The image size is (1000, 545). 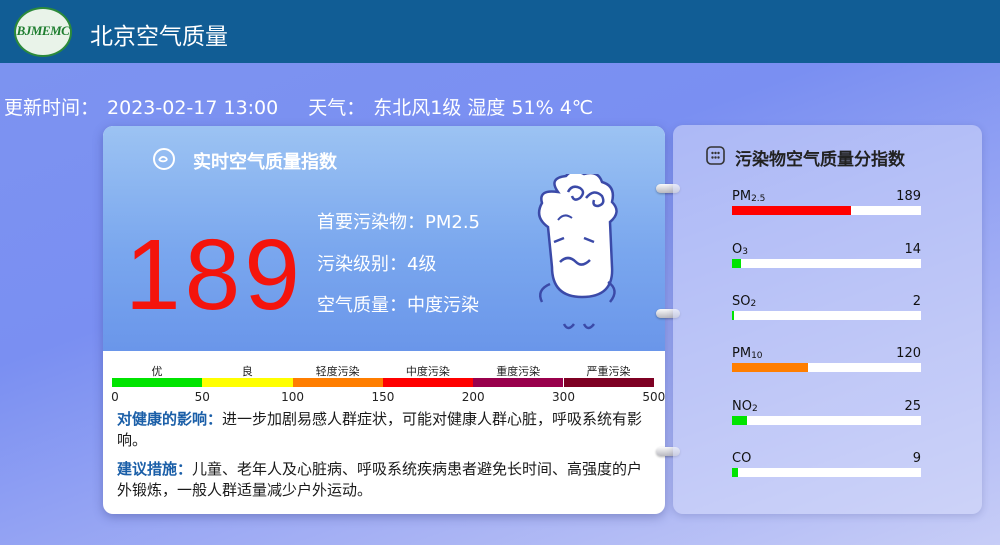 What do you see at coordinates (385, 430) in the screenshot?
I see `health-impact: 对健康的影响：进一步加剧易感人群症状，可能对健康人群心脏，呼吸系统有影响。` at bounding box center [385, 430].